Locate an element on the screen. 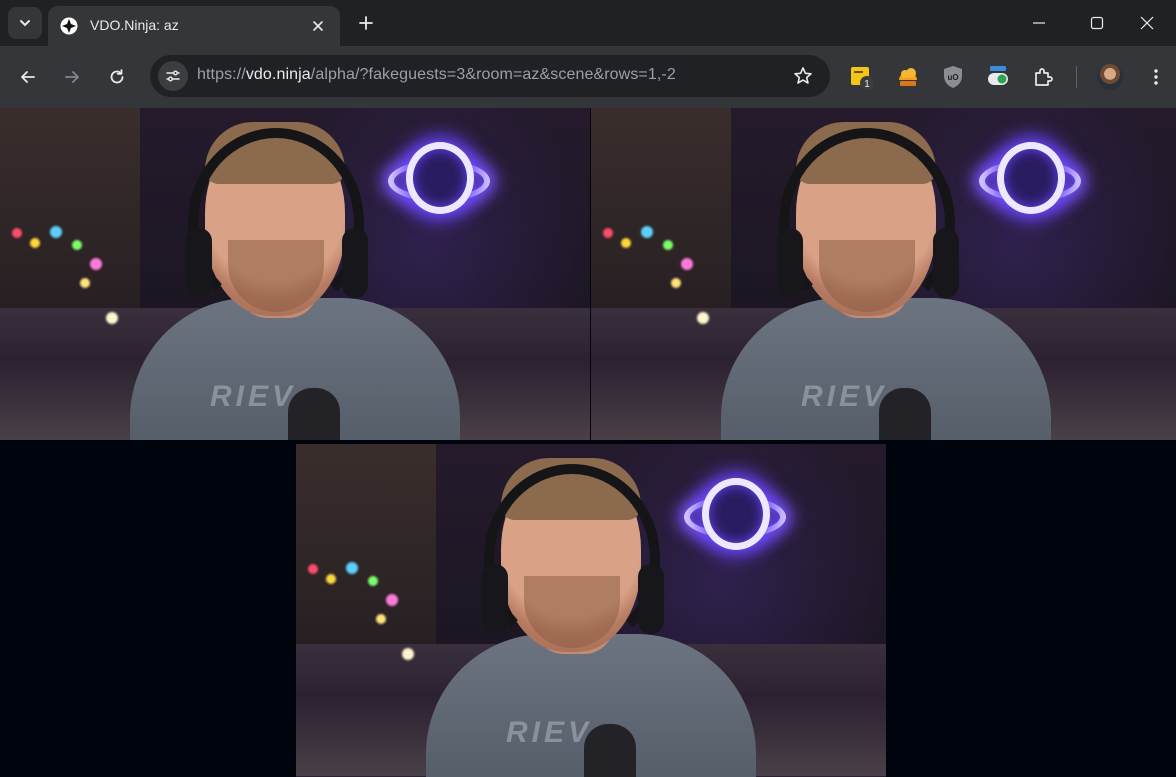 The image size is (1176, 777). svg-text: uO is located at coordinates (952, 77).